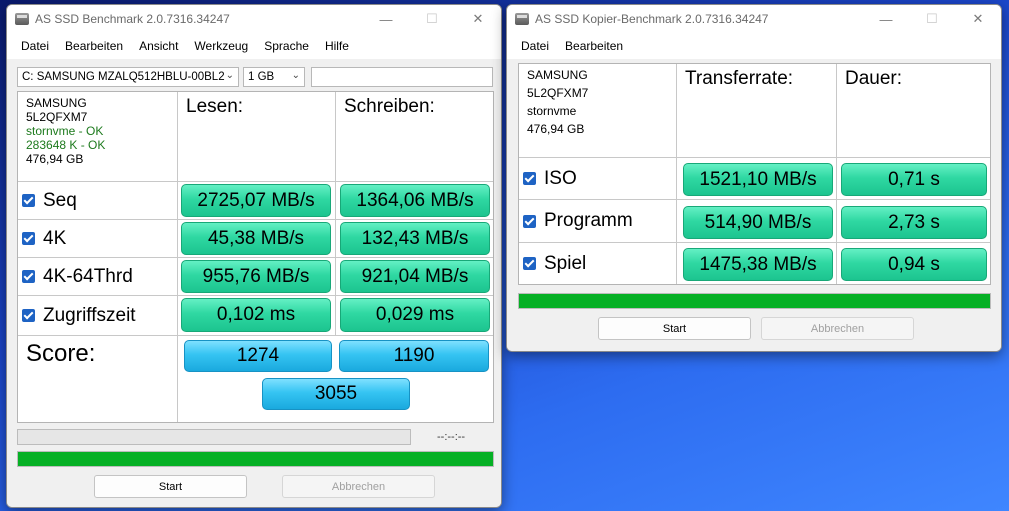  I want to click on current-progress-bar, so click(214, 437).